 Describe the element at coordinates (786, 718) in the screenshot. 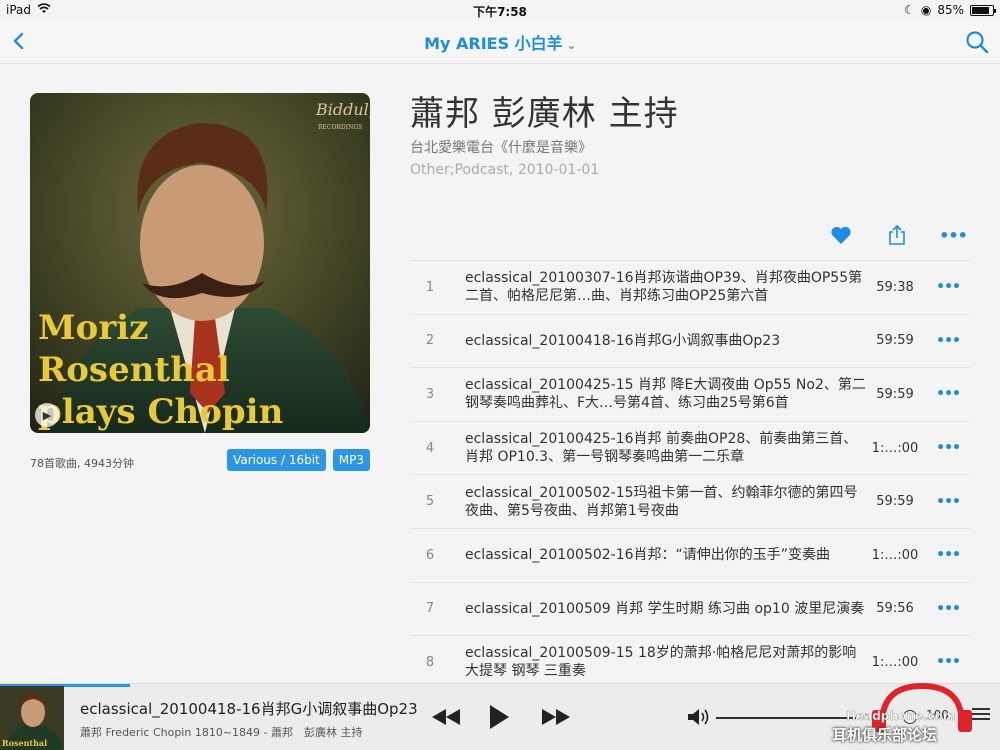

I see `volume-slider` at that location.